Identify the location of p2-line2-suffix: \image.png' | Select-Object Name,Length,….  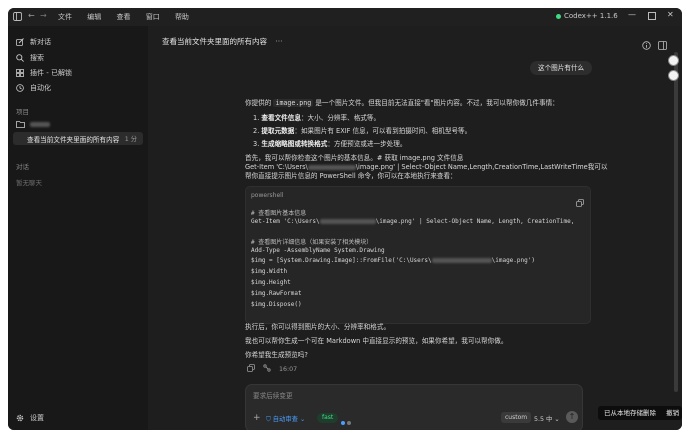
(481, 167).